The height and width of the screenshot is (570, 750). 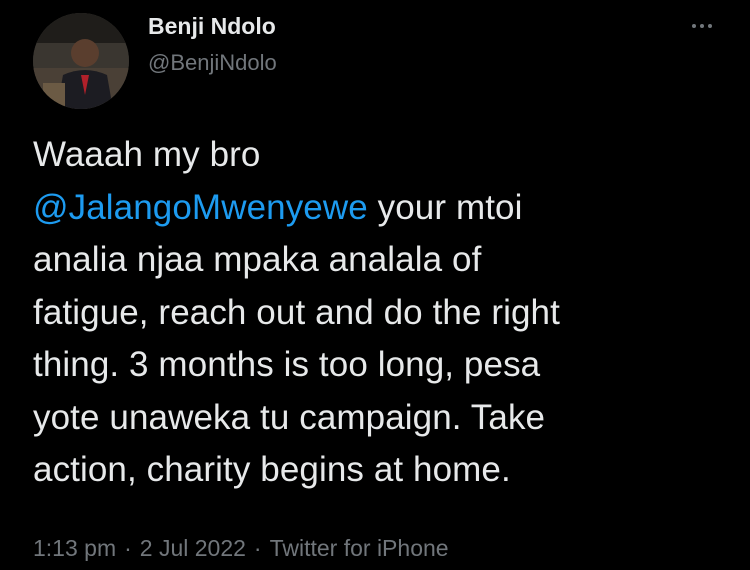 What do you see at coordinates (272, 469) in the screenshot?
I see `tweet-line: action, charity begins at home.` at bounding box center [272, 469].